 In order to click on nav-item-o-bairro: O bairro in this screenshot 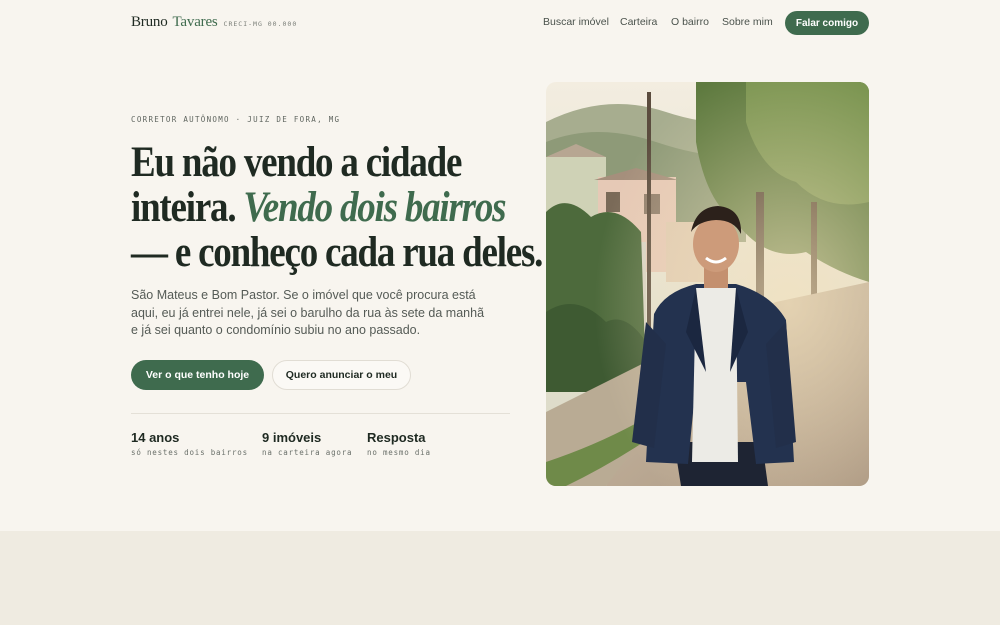, I will do `click(690, 22)`.